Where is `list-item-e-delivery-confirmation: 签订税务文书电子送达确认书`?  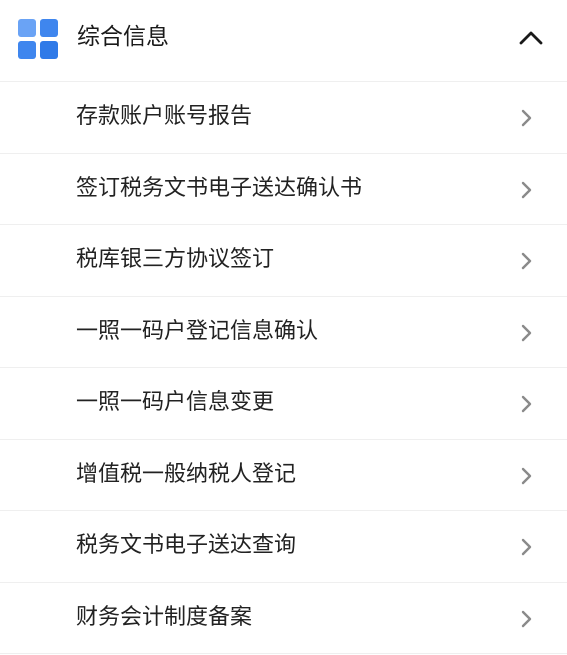 list-item-e-delivery-confirmation: 签订税务文书电子送达确认书 is located at coordinates (283, 189).